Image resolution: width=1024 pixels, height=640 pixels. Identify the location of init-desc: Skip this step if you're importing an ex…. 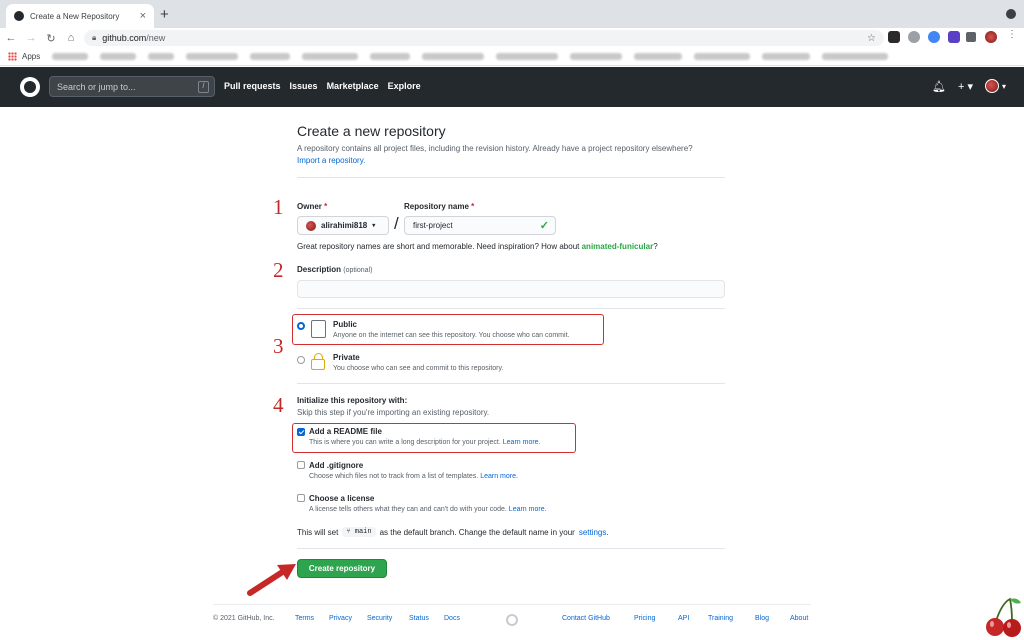
(393, 412).